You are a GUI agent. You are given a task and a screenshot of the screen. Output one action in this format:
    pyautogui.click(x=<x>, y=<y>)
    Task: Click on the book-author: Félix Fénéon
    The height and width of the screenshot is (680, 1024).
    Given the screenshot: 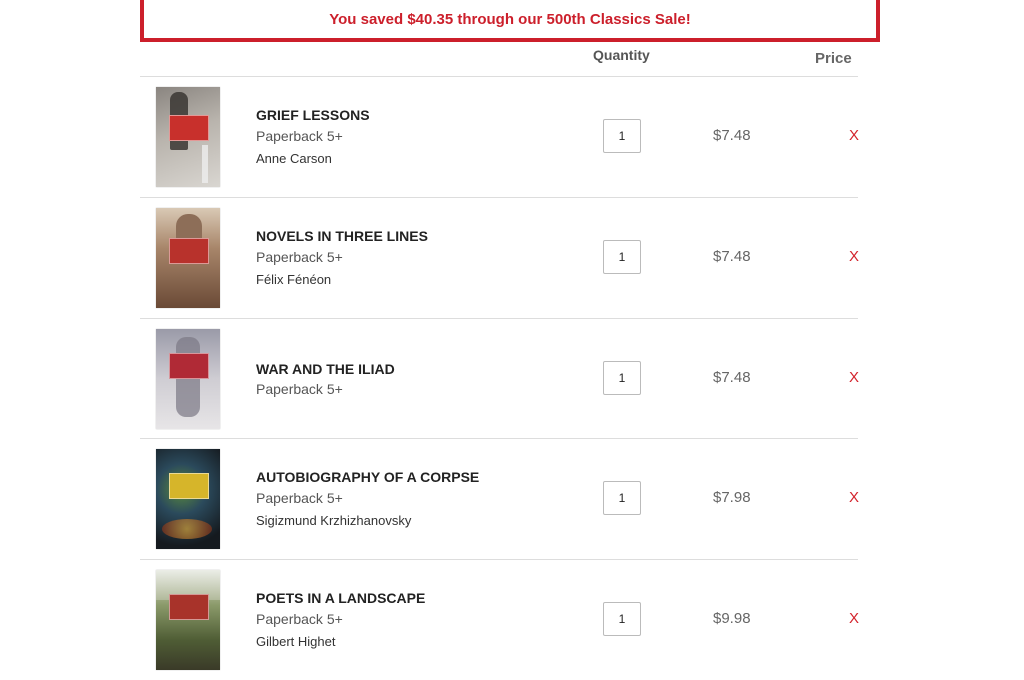 What is the action you would take?
    pyautogui.click(x=294, y=279)
    